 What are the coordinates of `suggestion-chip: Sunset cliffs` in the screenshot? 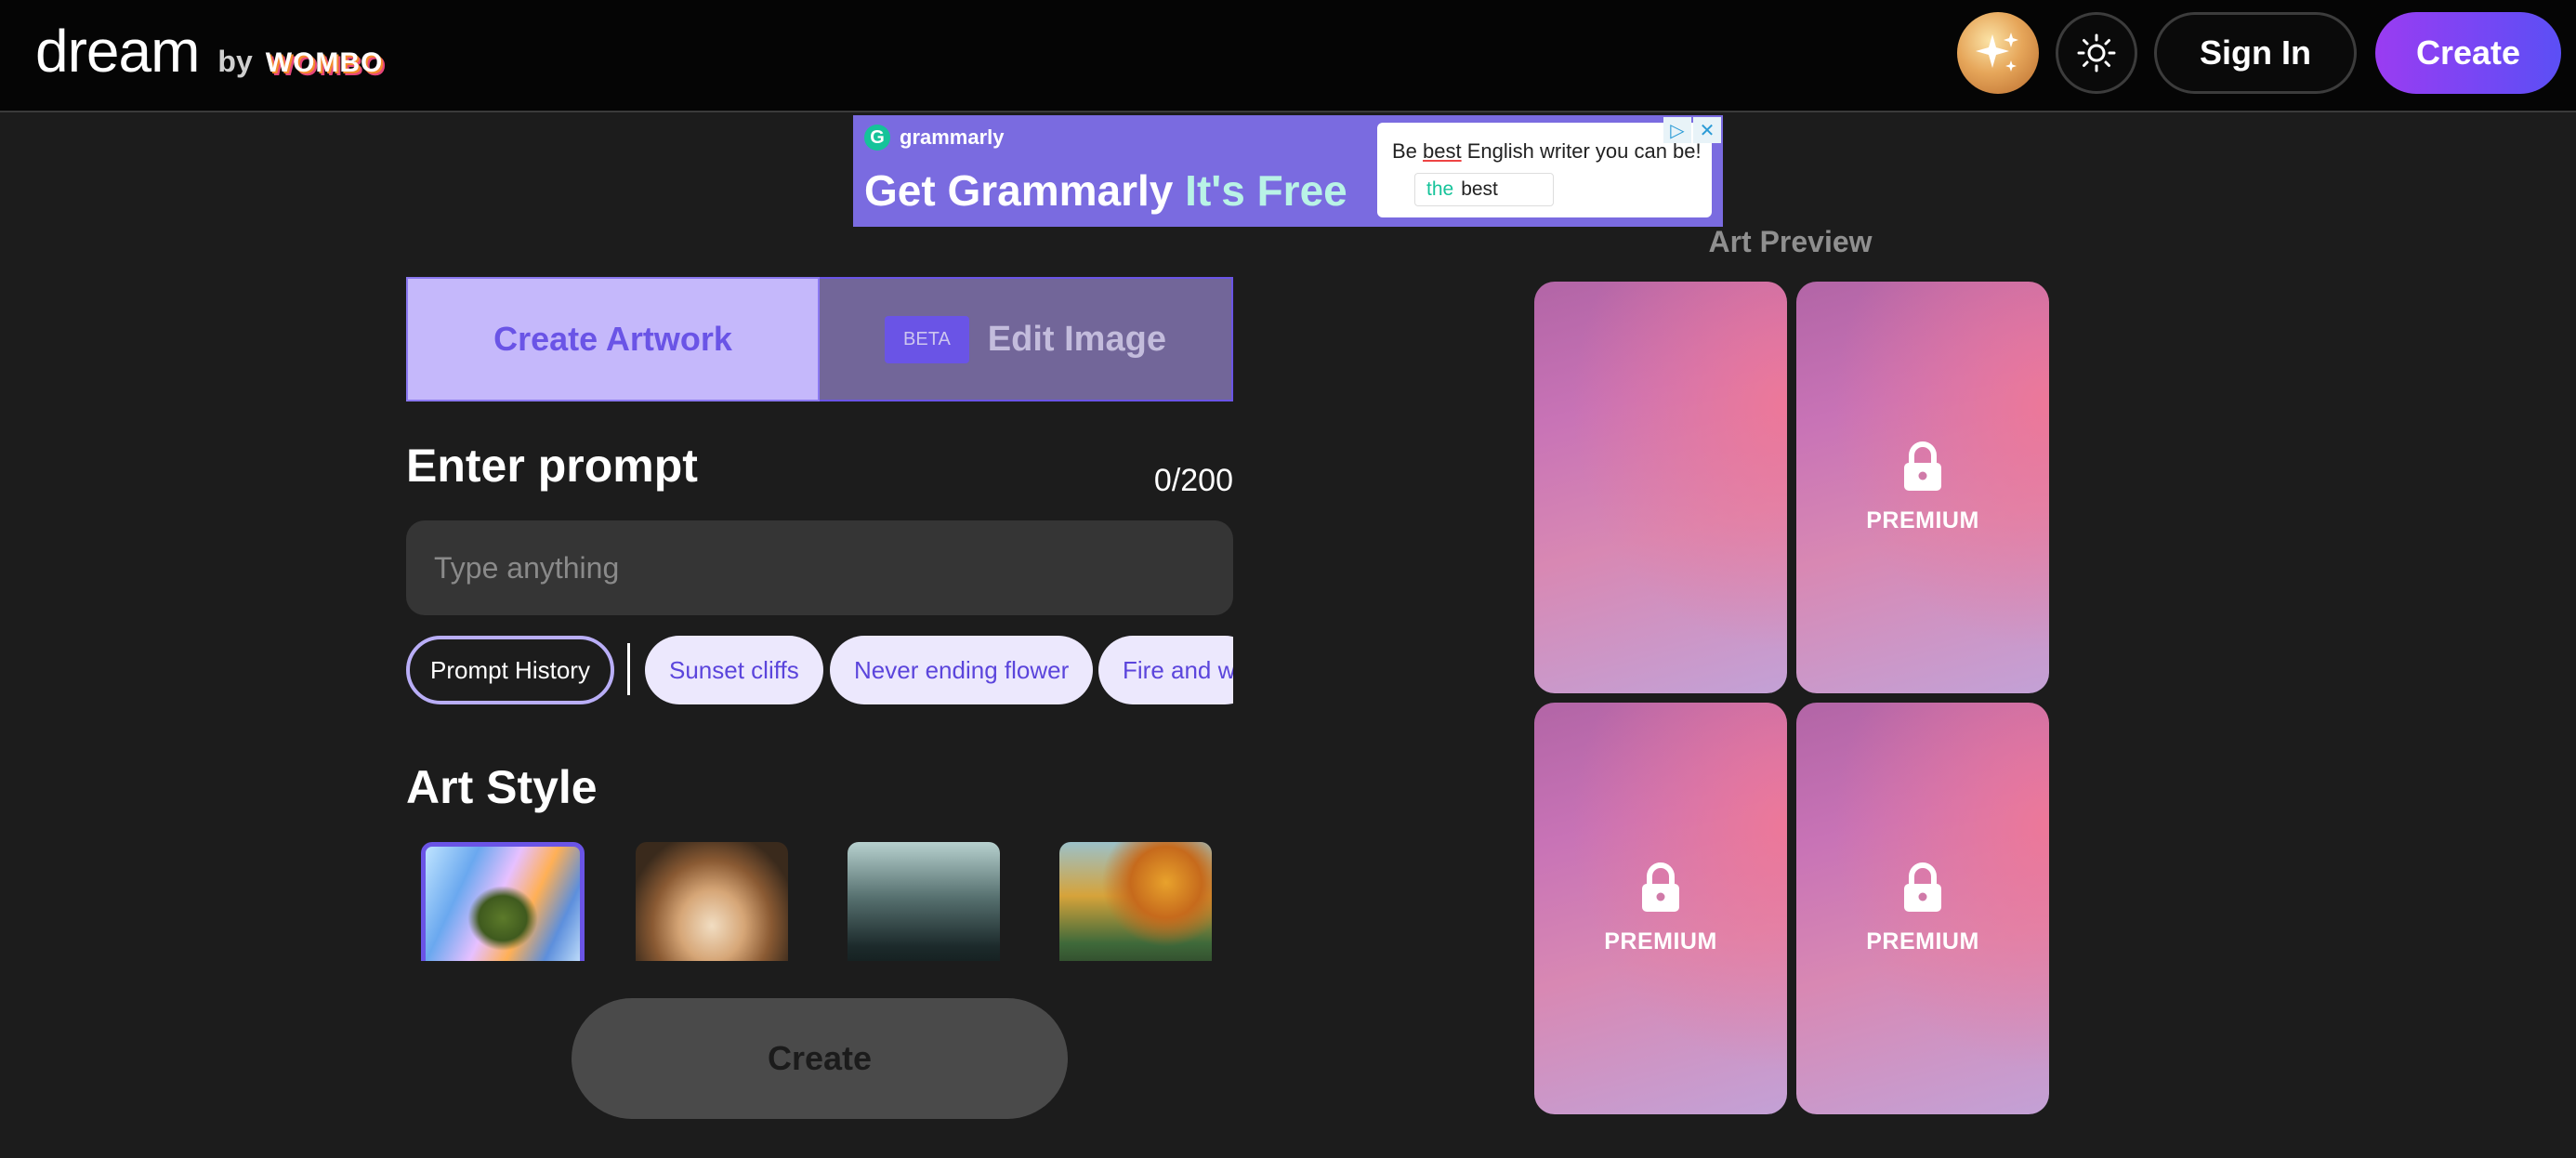 It's located at (734, 670).